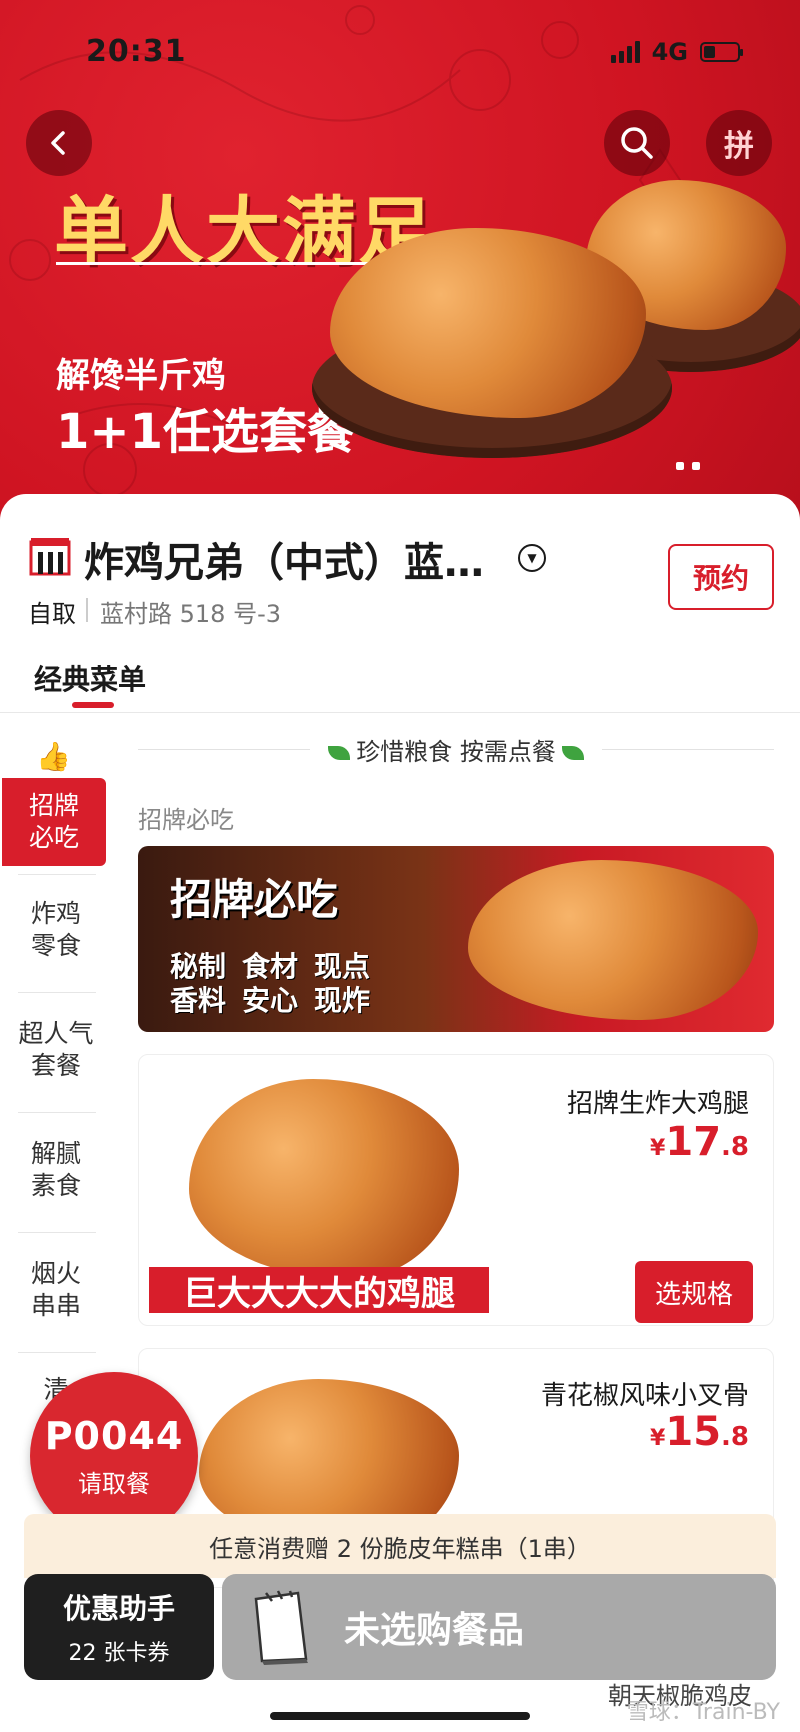 This screenshot has height=1732, width=800. What do you see at coordinates (55, 1273) in the screenshot?
I see `sidebar-item-label: 烟火` at bounding box center [55, 1273].